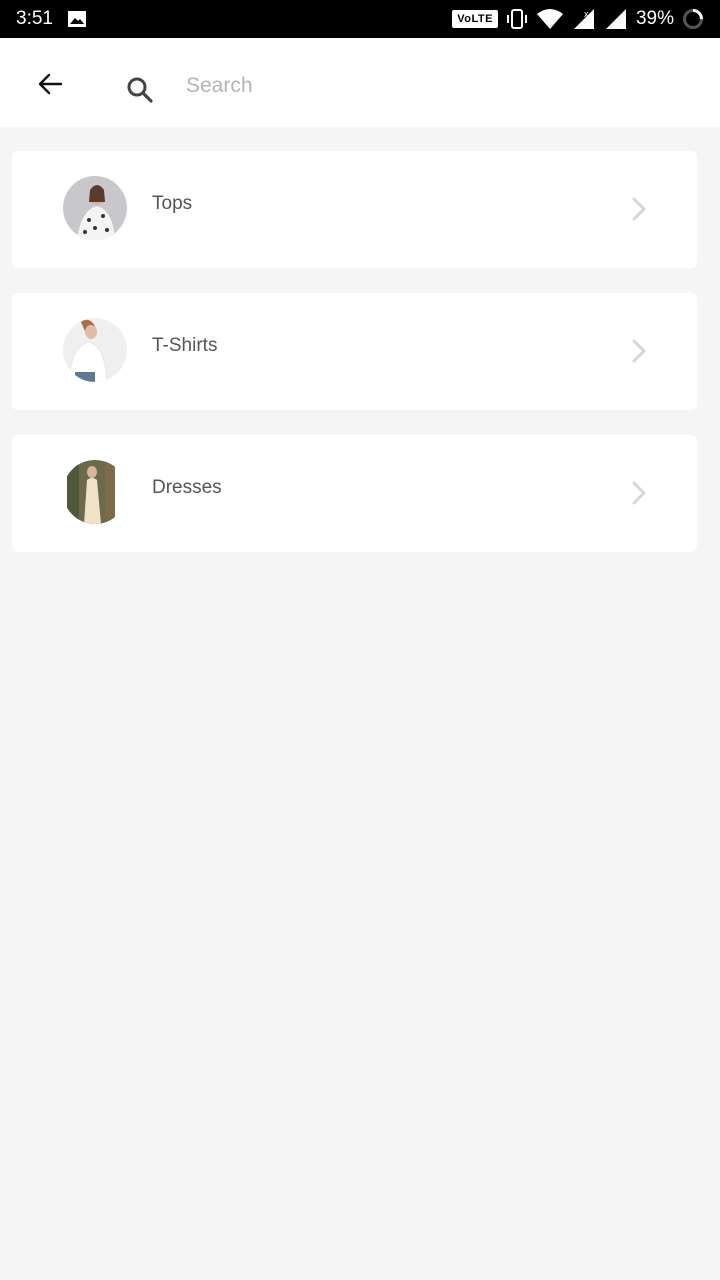 The image size is (720, 1280). What do you see at coordinates (76, 19) in the screenshot?
I see `image-icon` at bounding box center [76, 19].